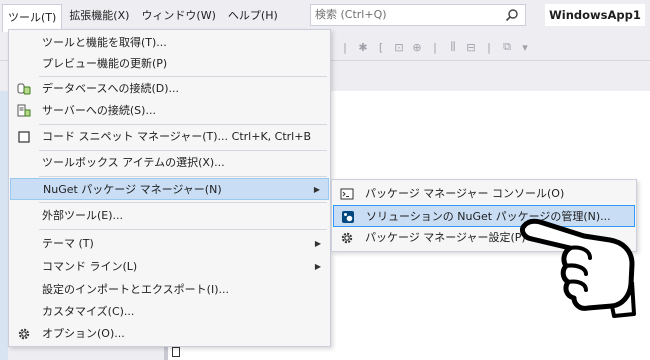 The image size is (650, 360). I want to click on breakpoint-icon: ✱, so click(363, 47).